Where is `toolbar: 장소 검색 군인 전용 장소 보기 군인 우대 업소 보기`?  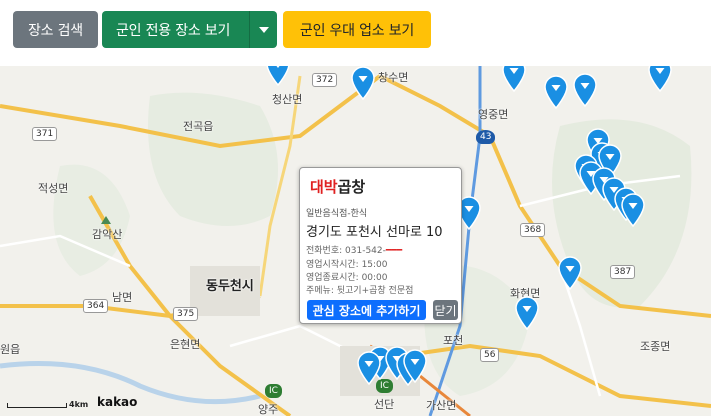
toolbar: 장소 검색 군인 전용 장소 보기 군인 우대 업소 보기 is located at coordinates (355, 31).